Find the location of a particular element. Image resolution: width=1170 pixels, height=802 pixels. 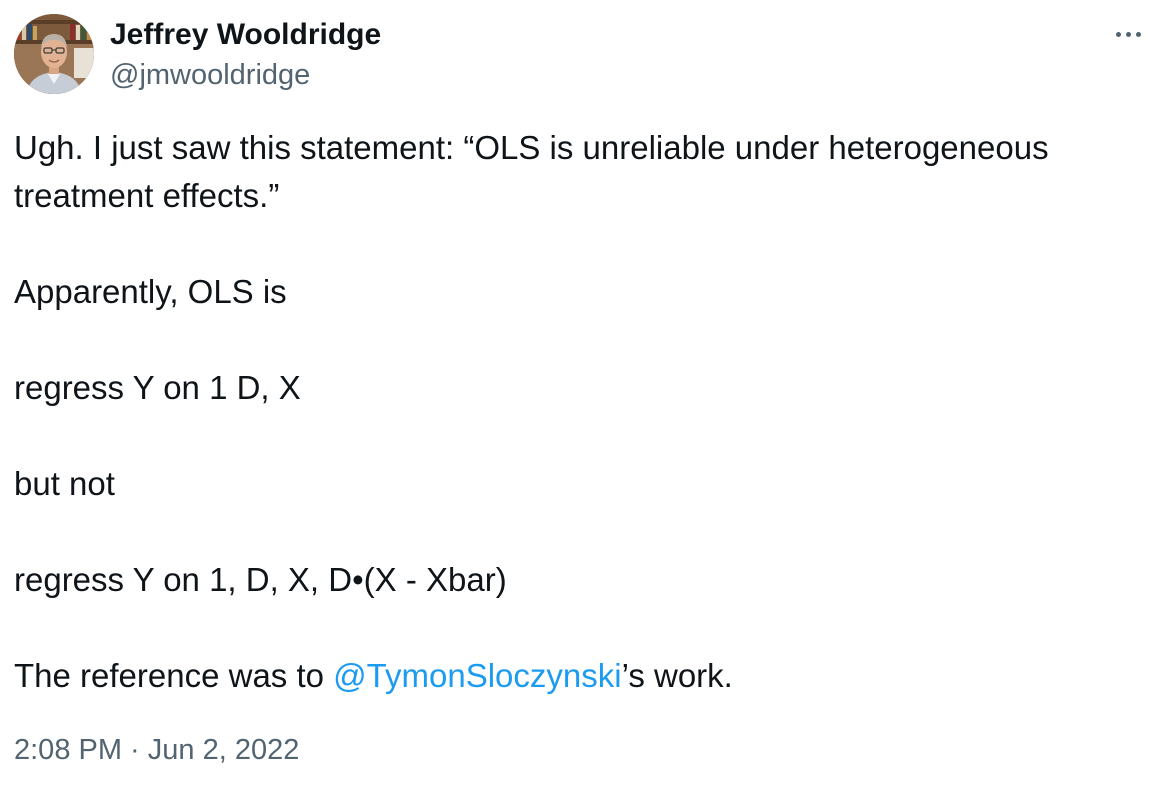

tweet-time: 2:08 PM is located at coordinates (68, 750).